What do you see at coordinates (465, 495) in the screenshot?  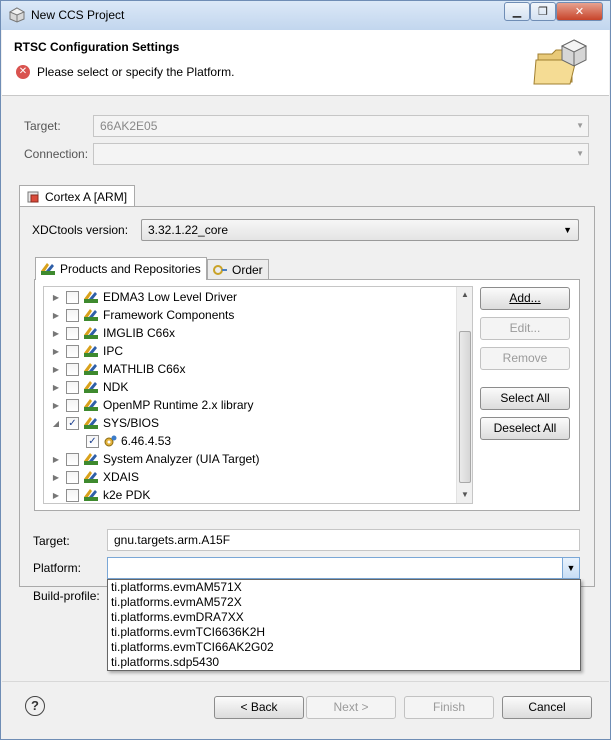 I see `scroll-down-icon: ▼` at bounding box center [465, 495].